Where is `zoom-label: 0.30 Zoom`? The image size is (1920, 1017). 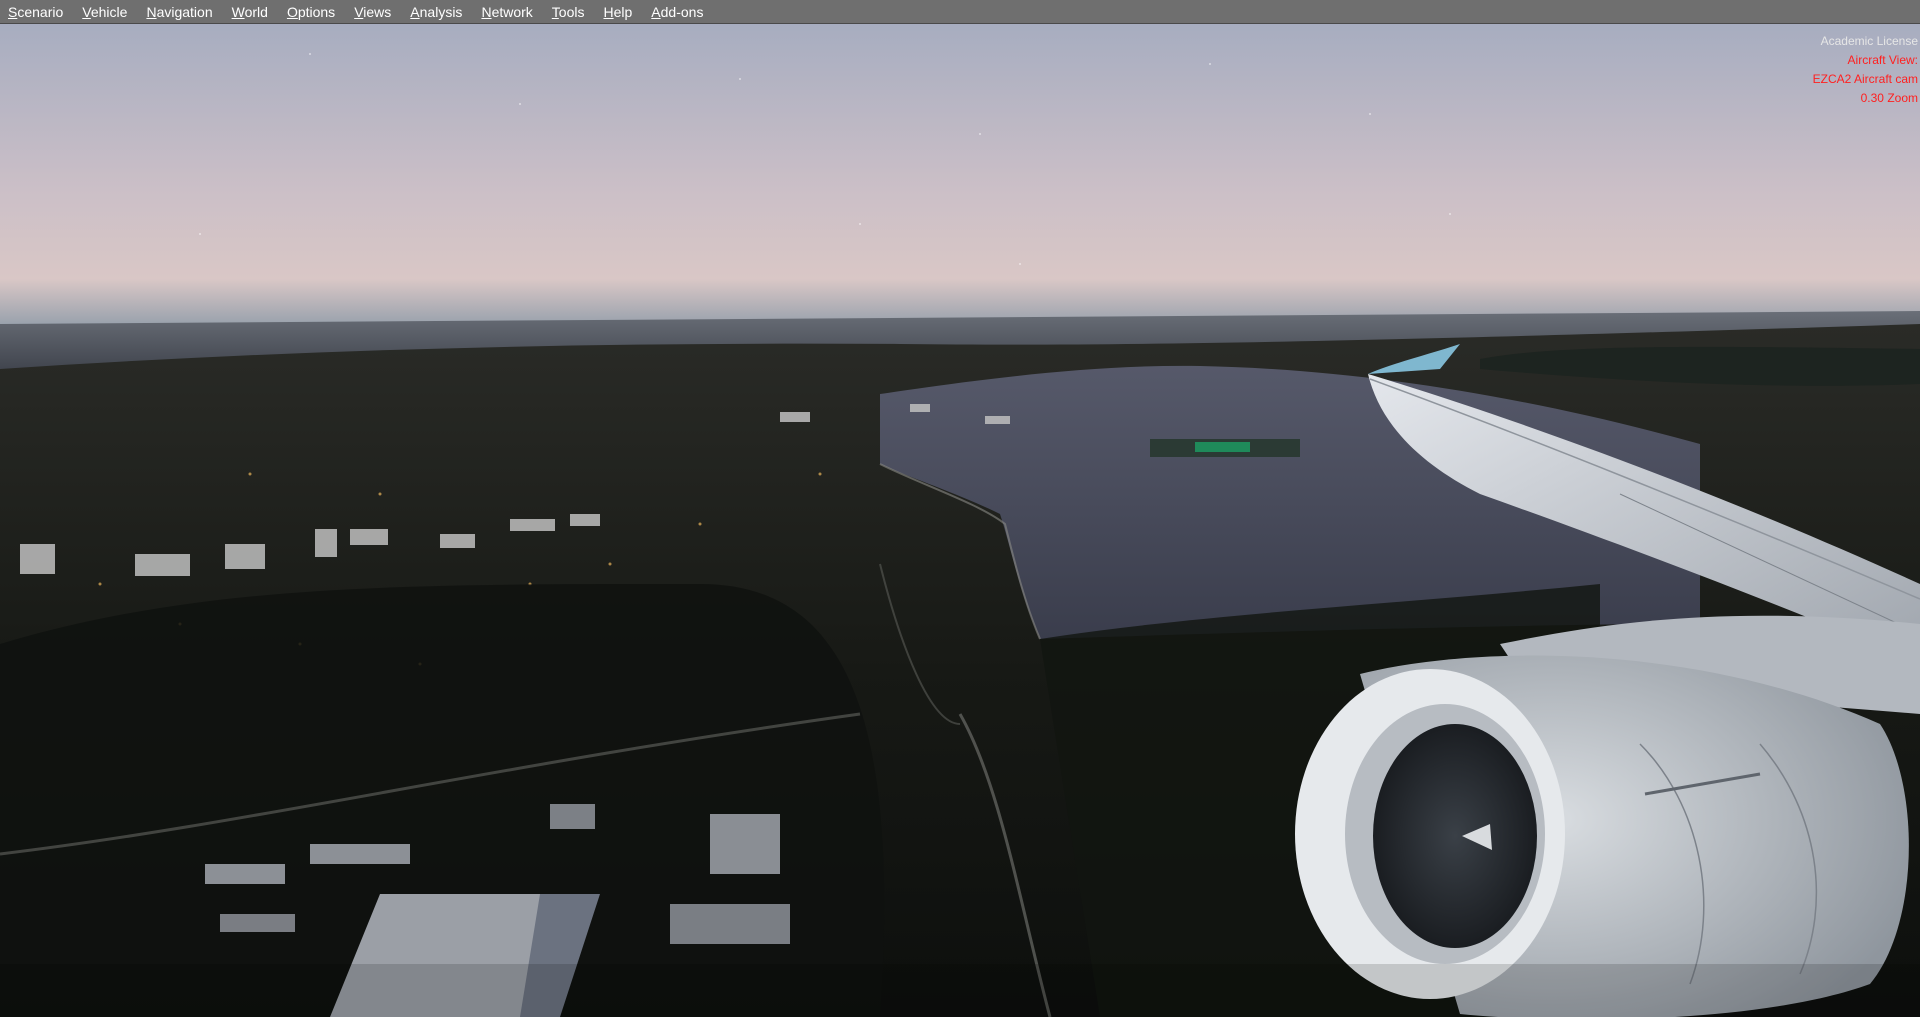 zoom-label: 0.30 Zoom is located at coordinates (1889, 98).